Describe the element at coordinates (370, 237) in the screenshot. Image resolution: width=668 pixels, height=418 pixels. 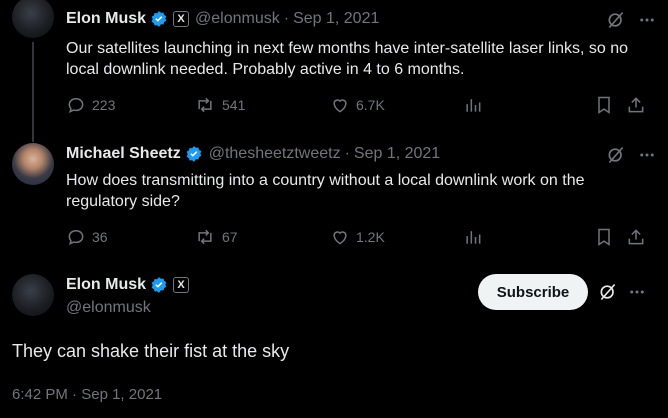
I see `like-count: 1.2K` at that location.